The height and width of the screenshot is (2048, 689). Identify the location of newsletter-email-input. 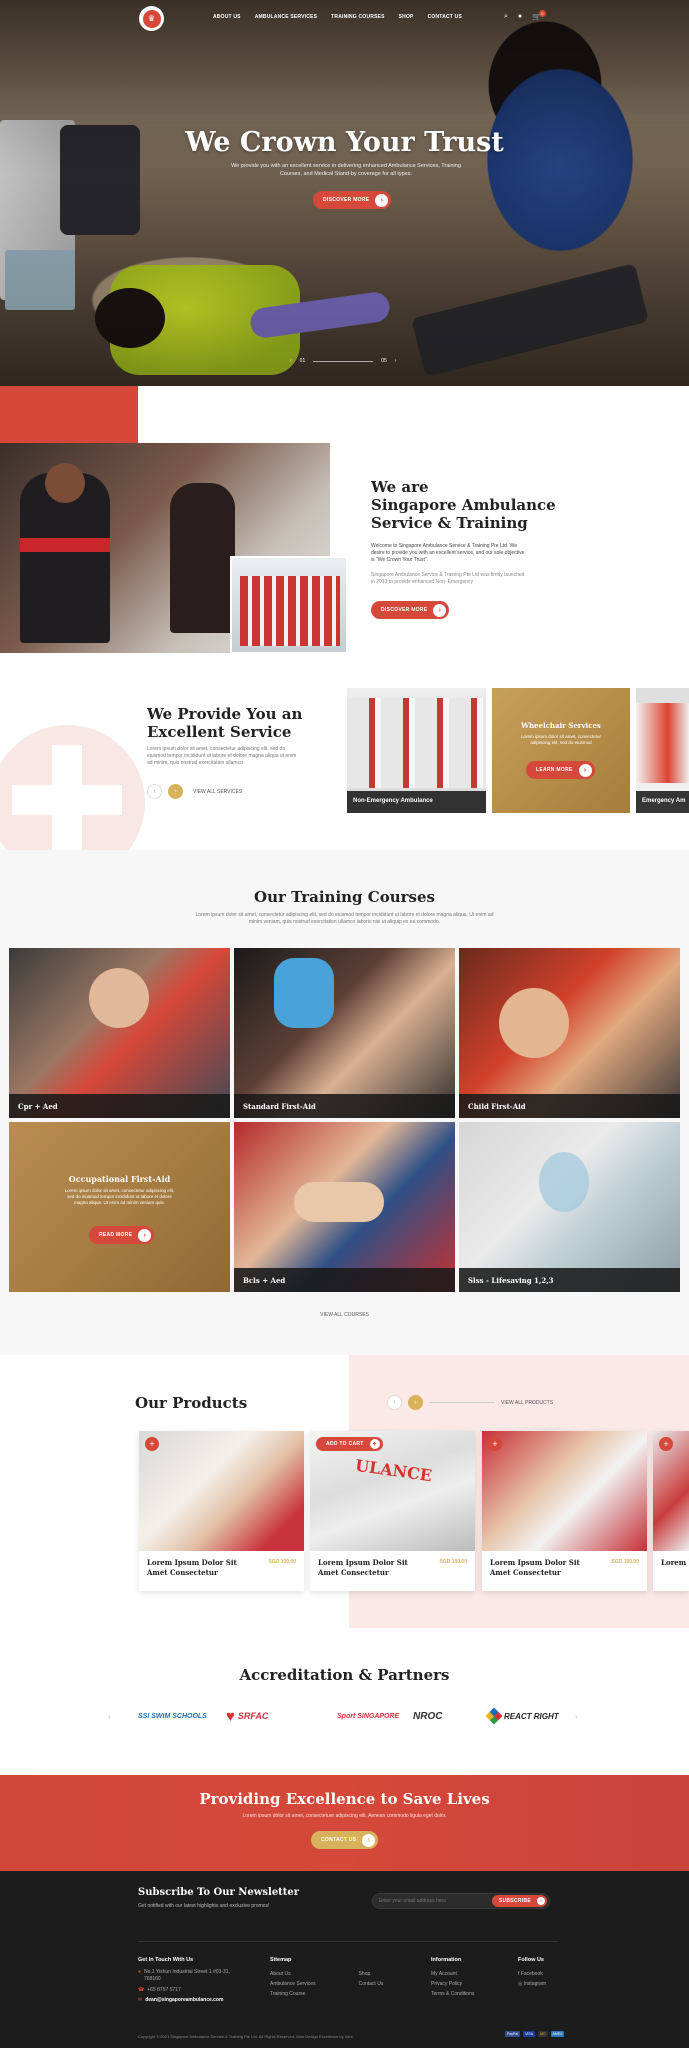
(434, 1901).